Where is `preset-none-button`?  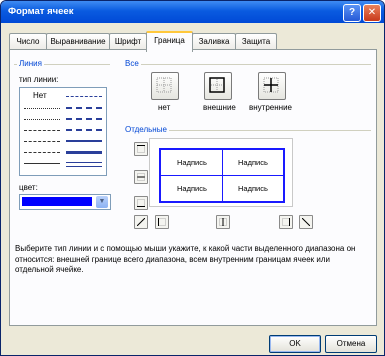 preset-none-button is located at coordinates (165, 86).